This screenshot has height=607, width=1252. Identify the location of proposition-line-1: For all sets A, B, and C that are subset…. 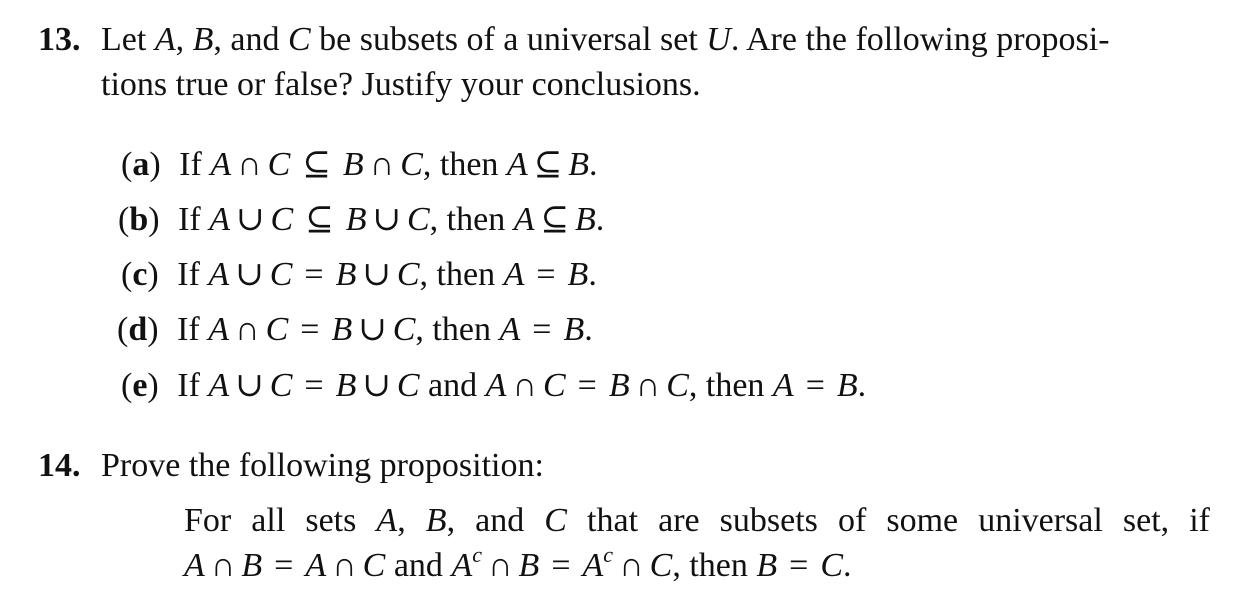
(697, 521).